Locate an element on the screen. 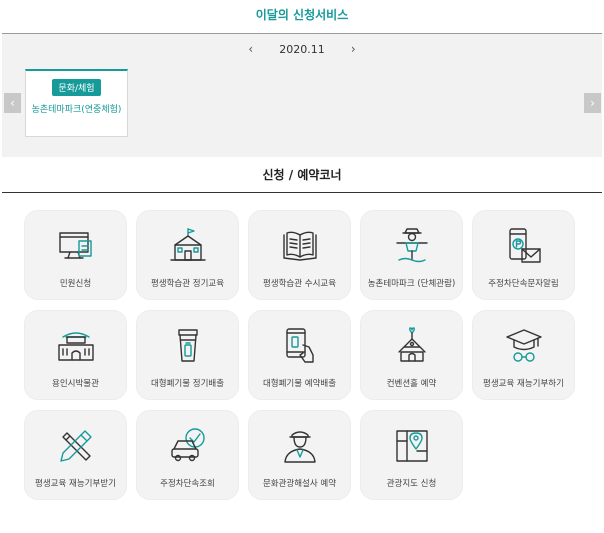  service-tile-tour-map: 관광지도 신청 is located at coordinates (411, 455).